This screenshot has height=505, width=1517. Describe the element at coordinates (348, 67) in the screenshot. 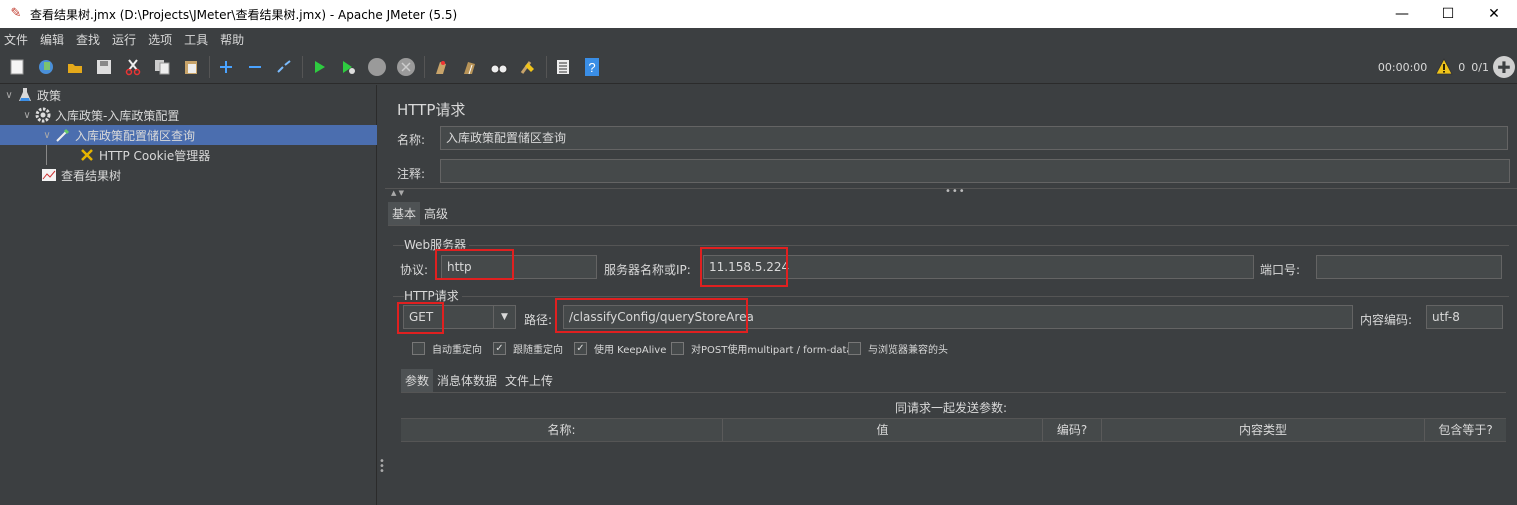

I see `start-no-pause-icon` at that location.